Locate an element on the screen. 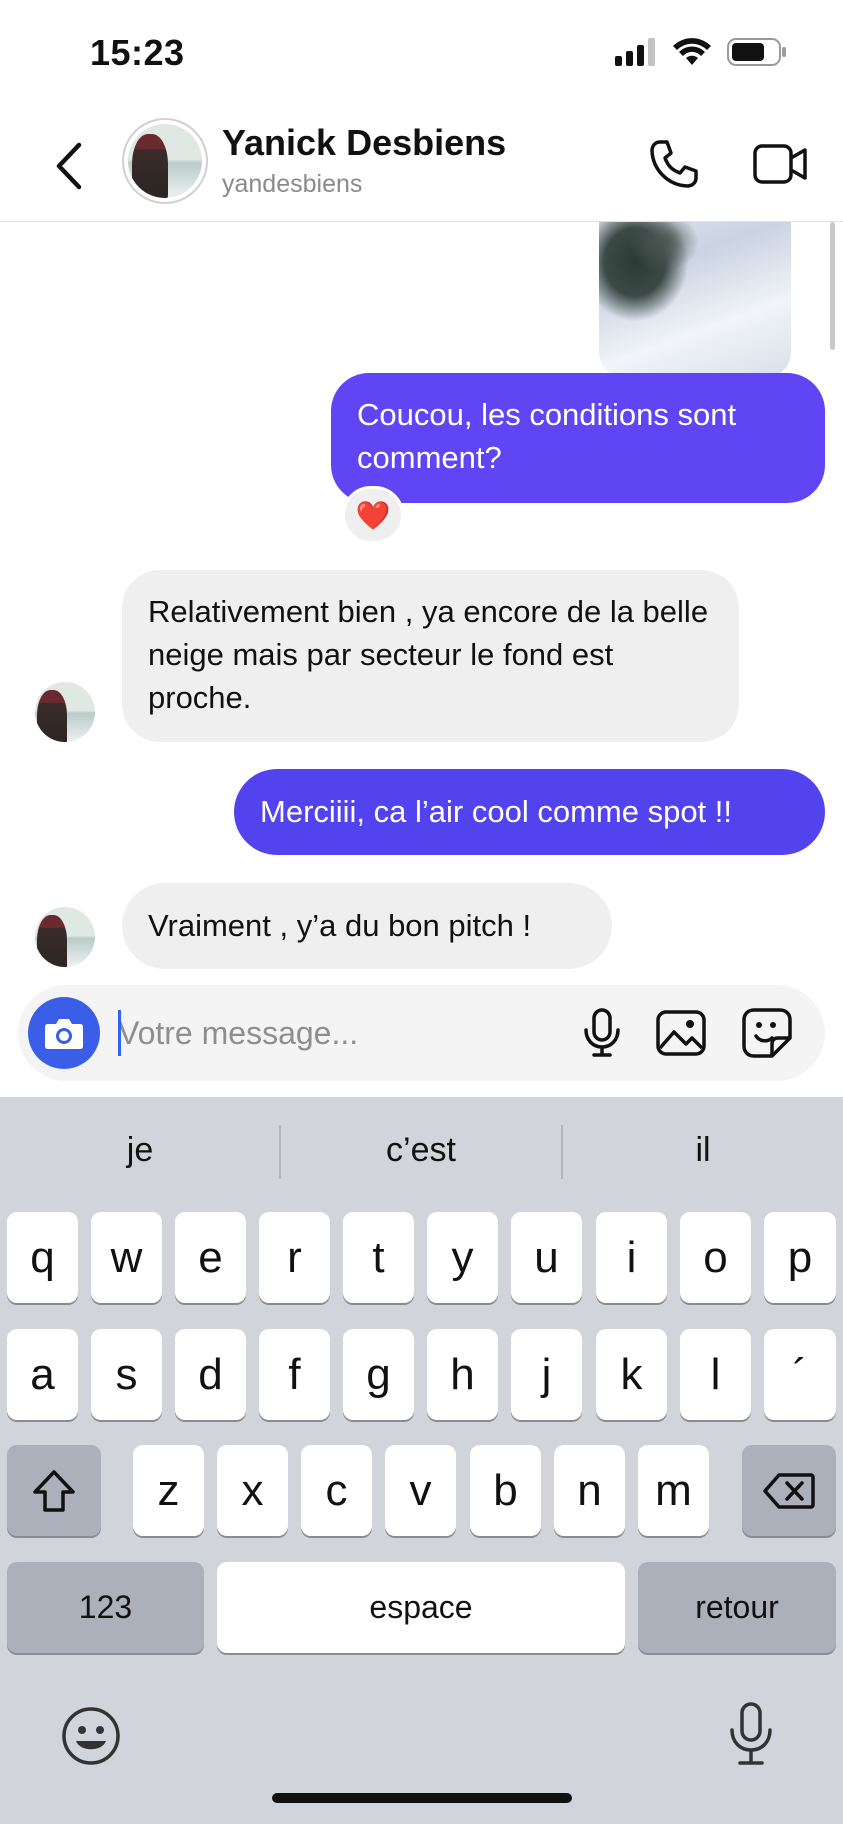 The width and height of the screenshot is (843, 1824). status-time: 15:23 is located at coordinates (137, 52).